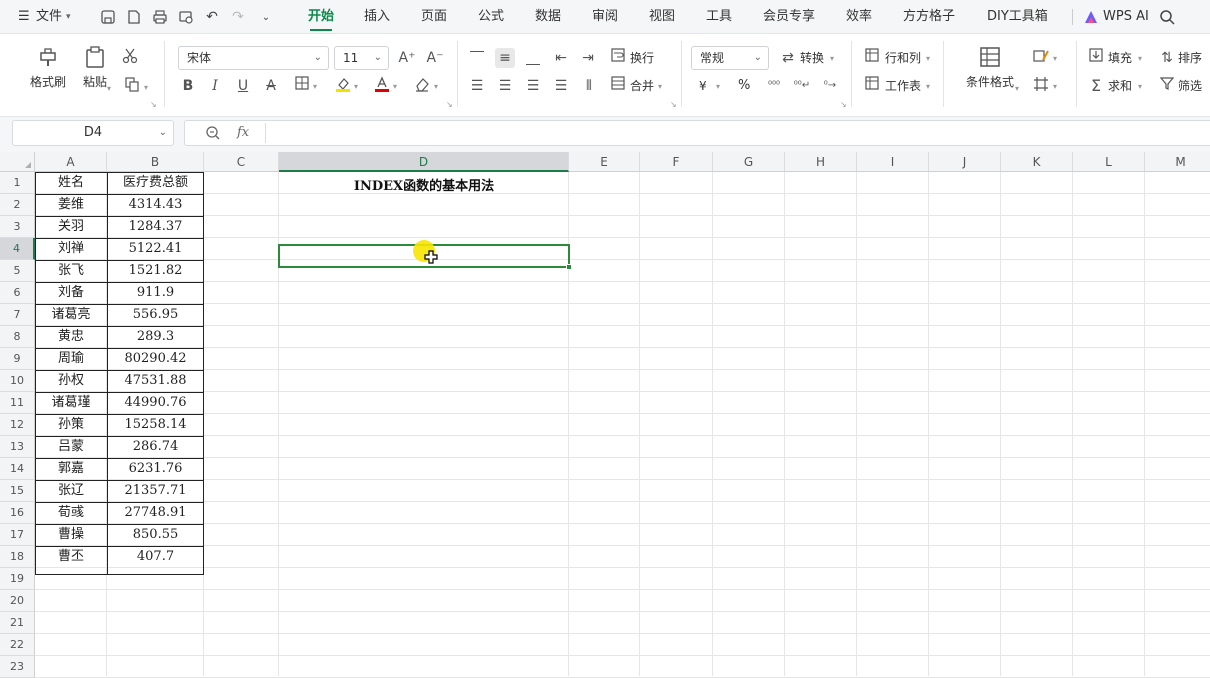  What do you see at coordinates (1190, 86) in the screenshot?
I see `filter-button: 筛选` at bounding box center [1190, 86].